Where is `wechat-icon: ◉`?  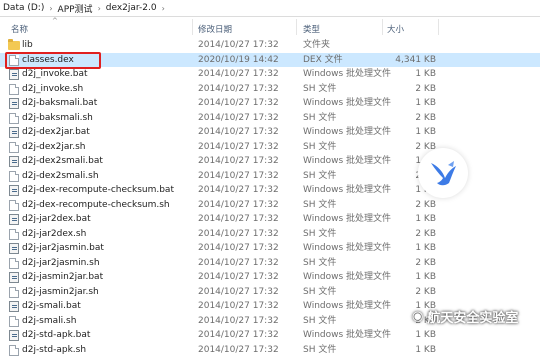 wechat-icon: ◉ is located at coordinates (417, 316).